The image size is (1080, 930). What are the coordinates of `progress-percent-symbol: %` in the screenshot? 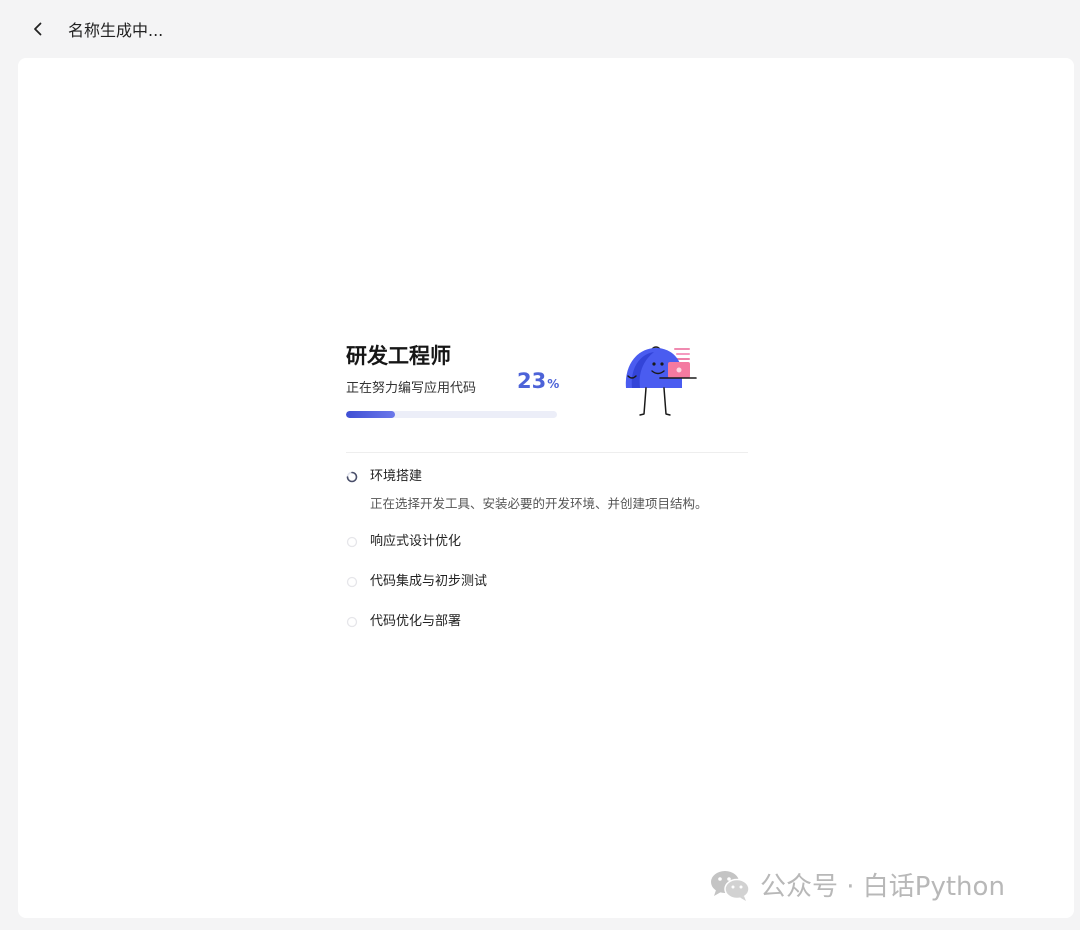 It's located at (553, 384).